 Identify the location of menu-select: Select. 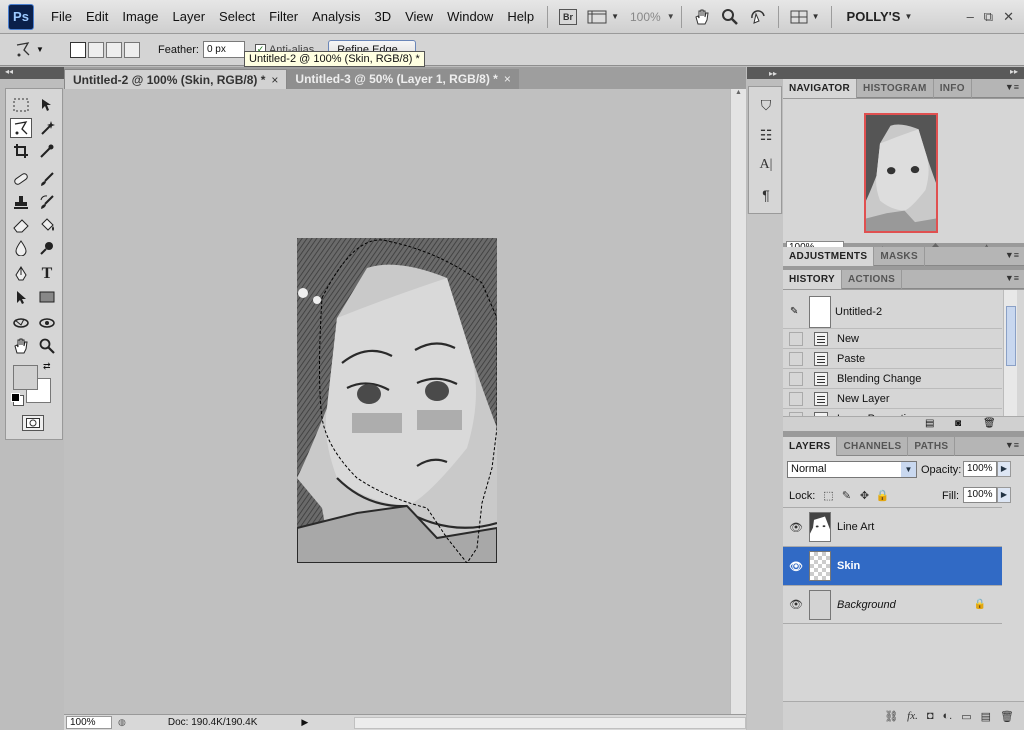
(237, 16).